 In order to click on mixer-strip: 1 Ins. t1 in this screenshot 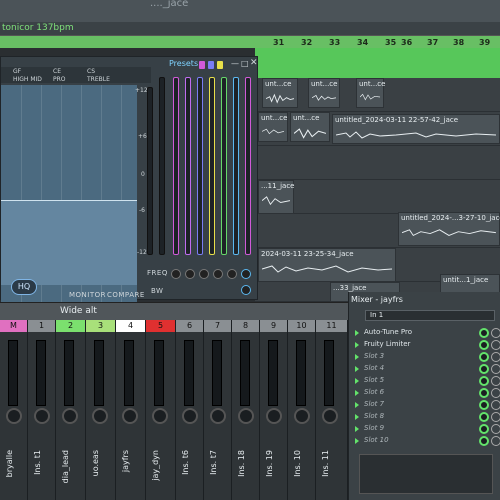, I will do `click(42, 410)`.